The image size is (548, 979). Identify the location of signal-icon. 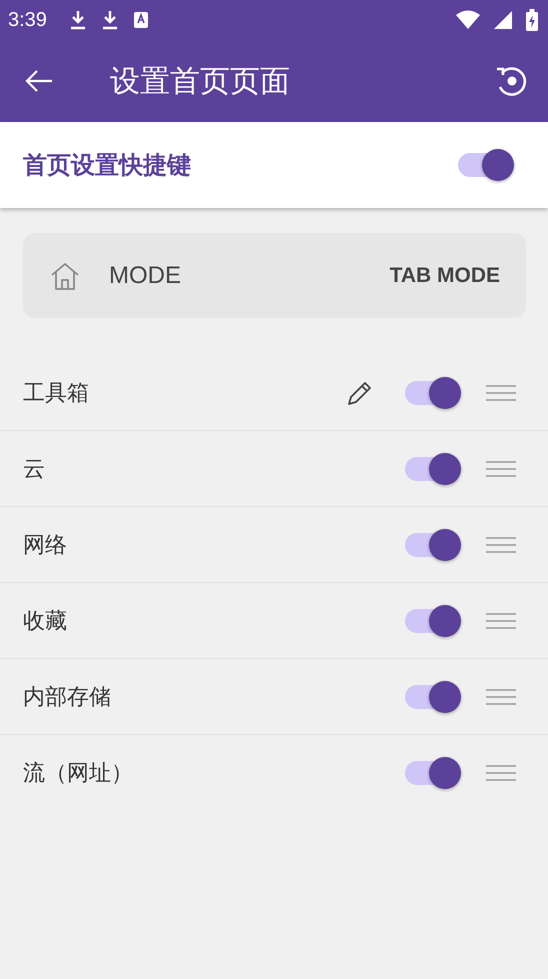
(503, 20).